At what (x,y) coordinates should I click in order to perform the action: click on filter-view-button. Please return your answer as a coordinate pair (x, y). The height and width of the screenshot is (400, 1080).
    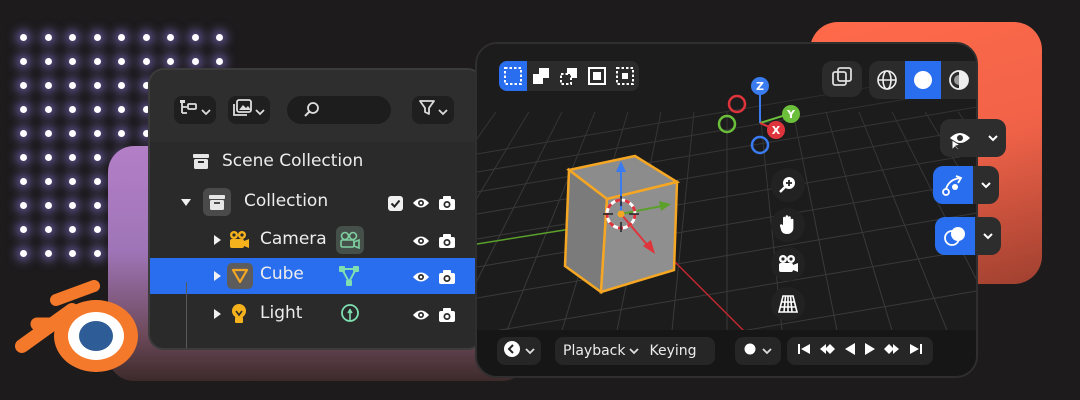
    Looking at the image, I should click on (249, 110).